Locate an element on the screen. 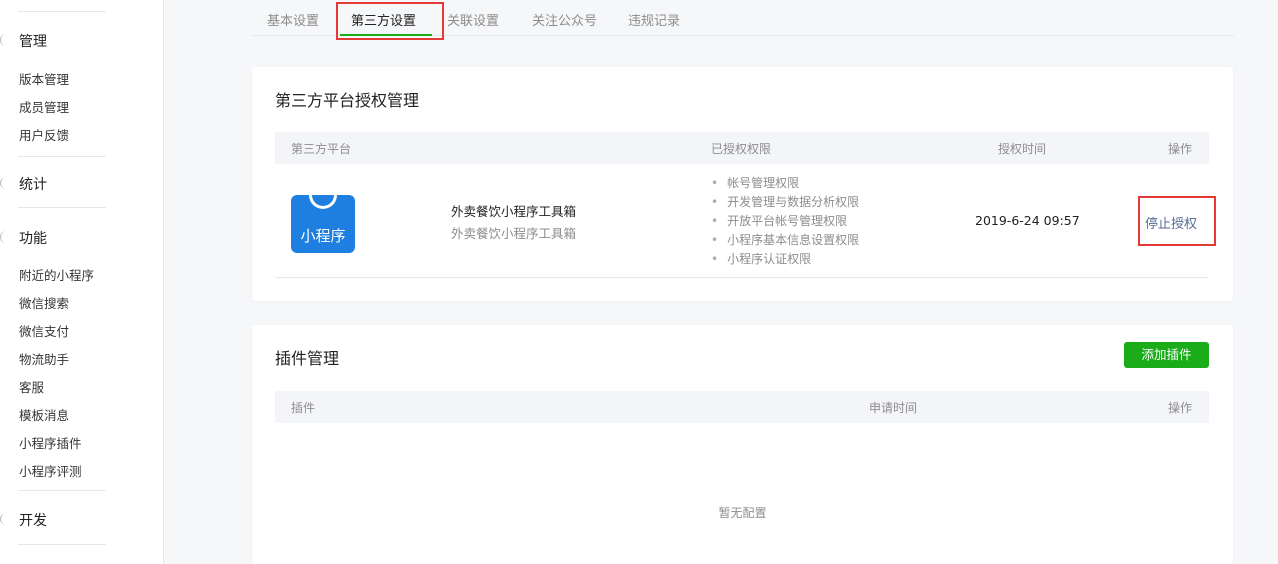 The image size is (1278, 564). permission-item: 开发管理与数据分析权限 is located at coordinates (785, 202).